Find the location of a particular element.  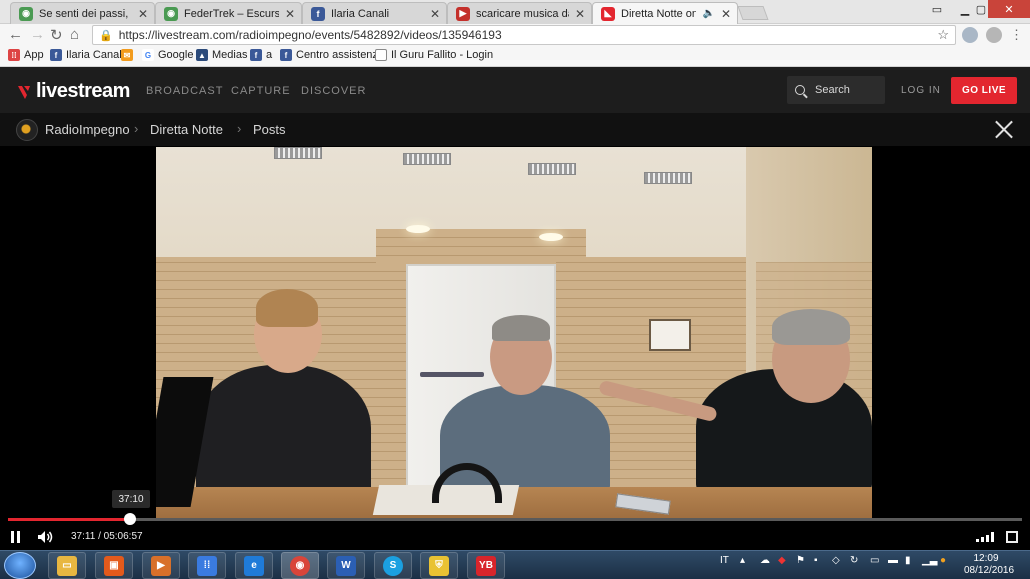

taskbar-clock: 12:09 08/12/2016 is located at coordinates (989, 565).